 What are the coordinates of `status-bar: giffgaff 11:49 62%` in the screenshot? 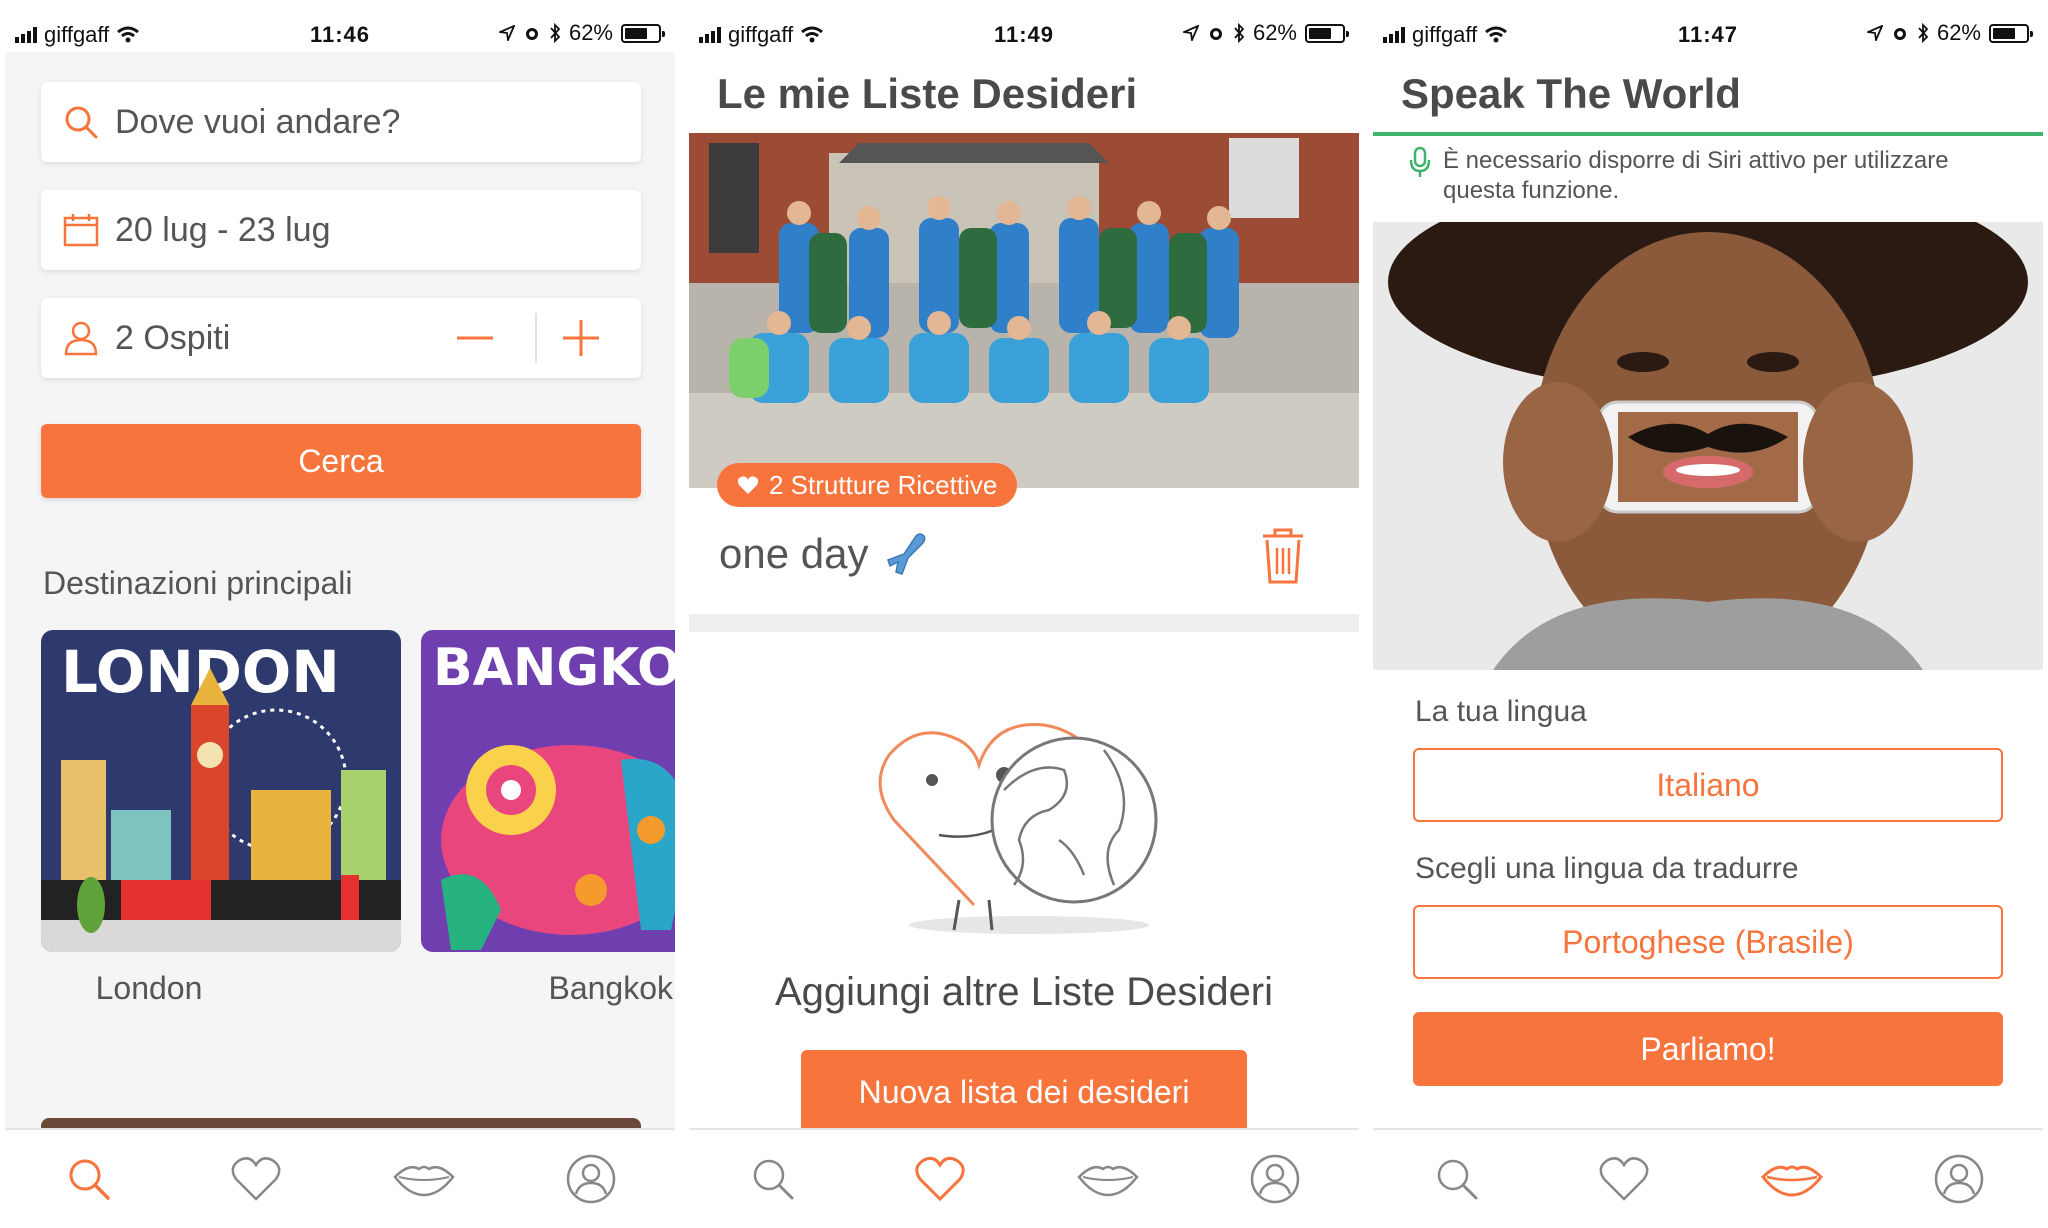 It's located at (1024, 35).